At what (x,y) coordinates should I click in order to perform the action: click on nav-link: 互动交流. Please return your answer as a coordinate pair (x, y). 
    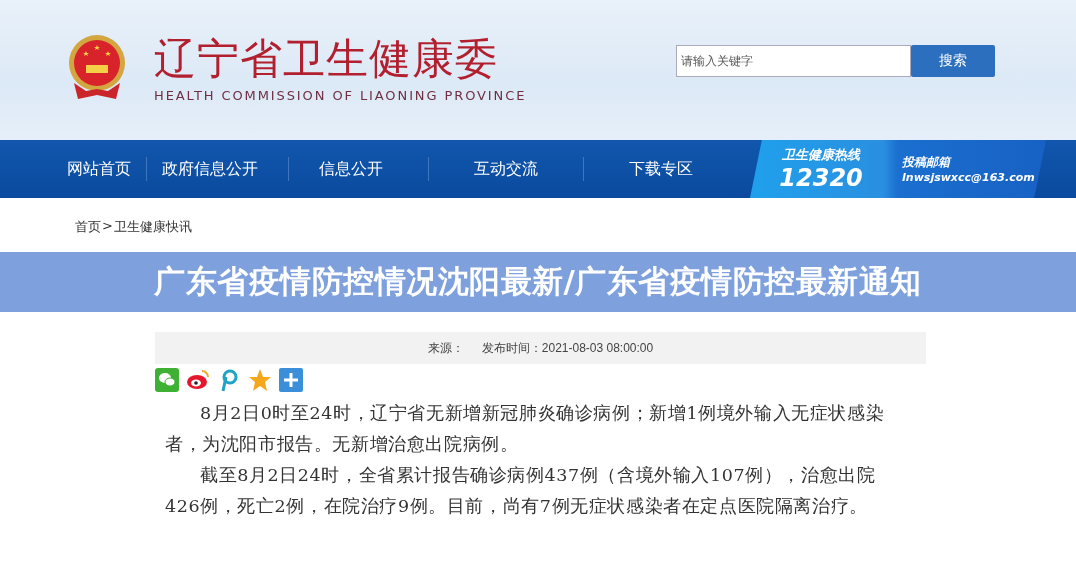
    Looking at the image, I should click on (506, 169).